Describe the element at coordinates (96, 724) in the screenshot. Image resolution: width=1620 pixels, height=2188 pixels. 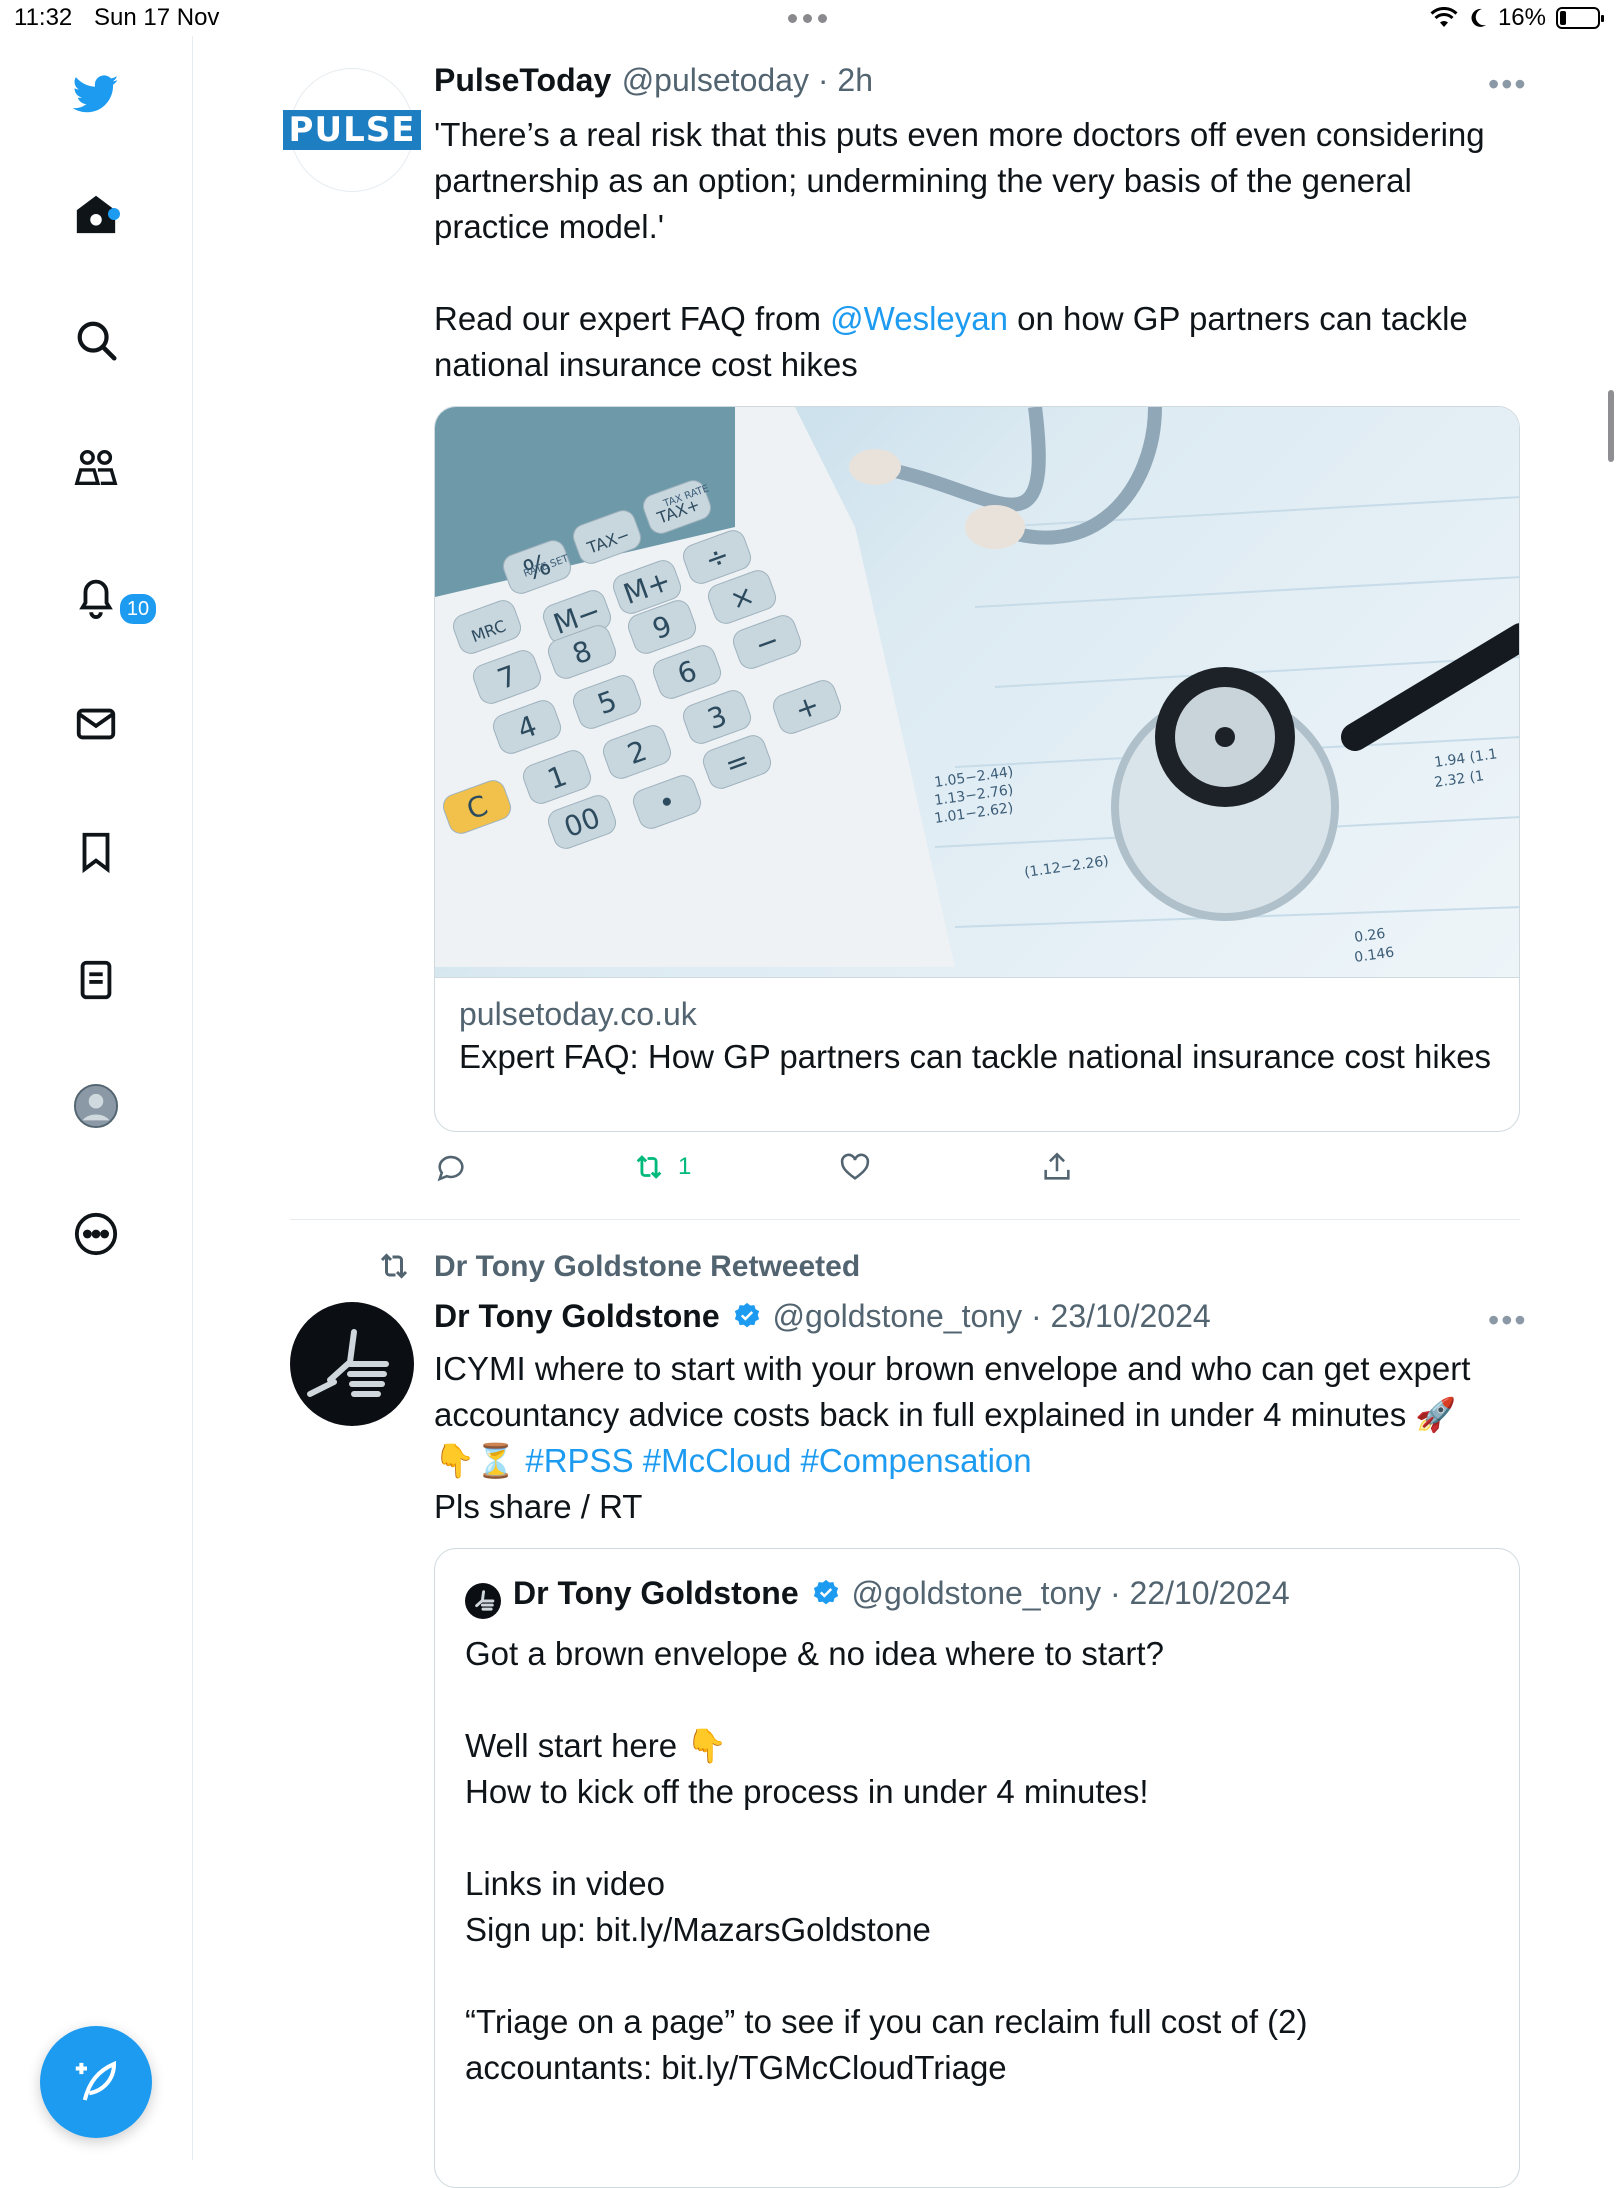
I see `messages-icon` at that location.